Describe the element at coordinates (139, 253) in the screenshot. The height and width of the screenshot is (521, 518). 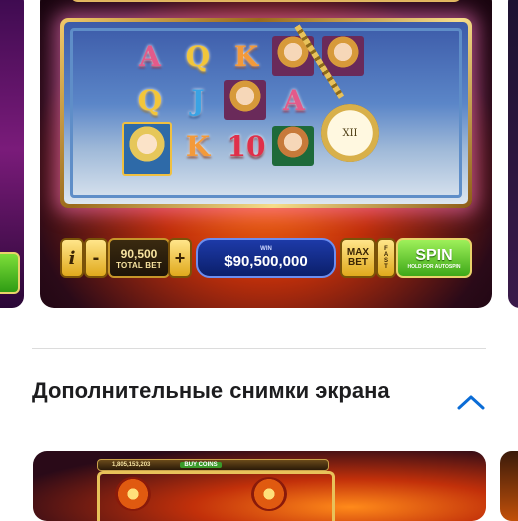
I see `total-bet-value: 90,500` at that location.